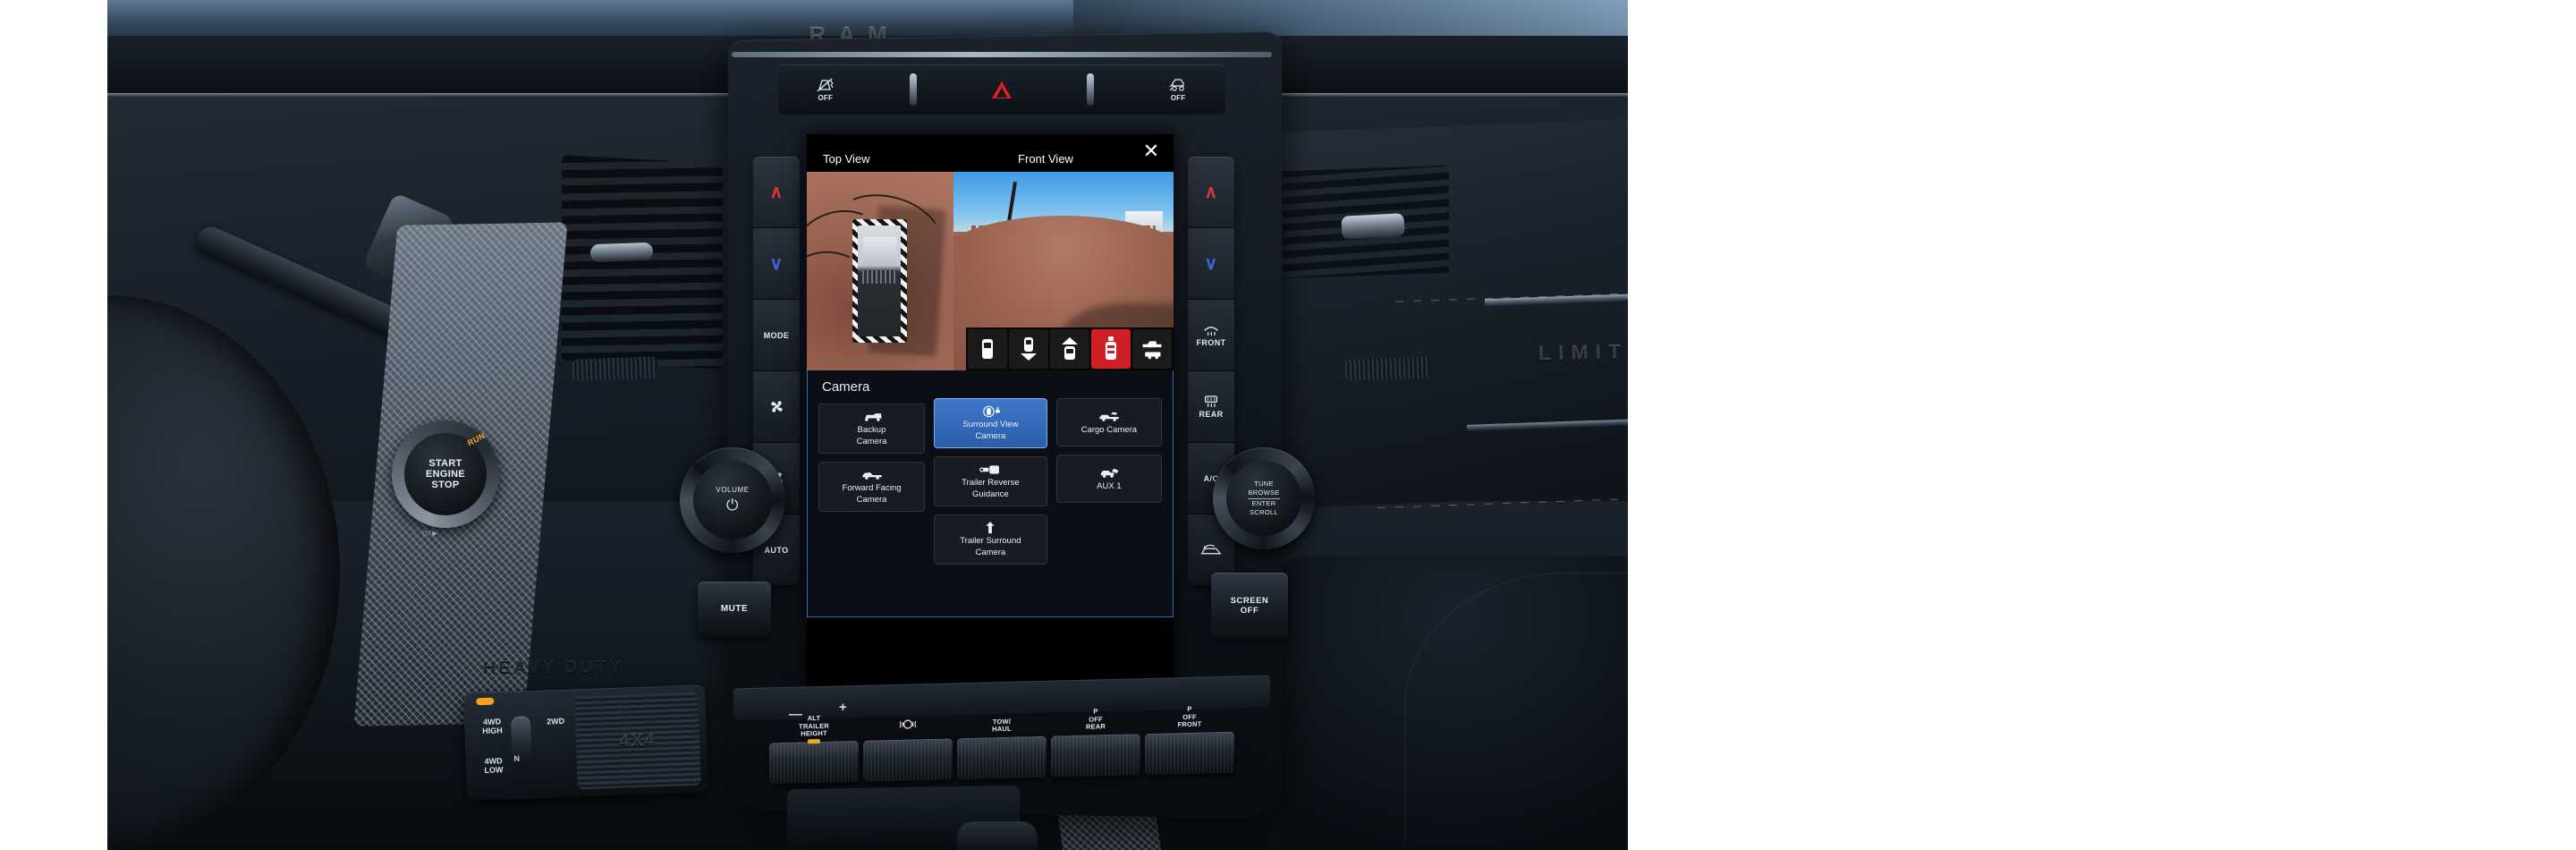 This screenshot has width=2576, height=850. I want to click on tune-knob-label-browse: BROWSE, so click(1264, 494).